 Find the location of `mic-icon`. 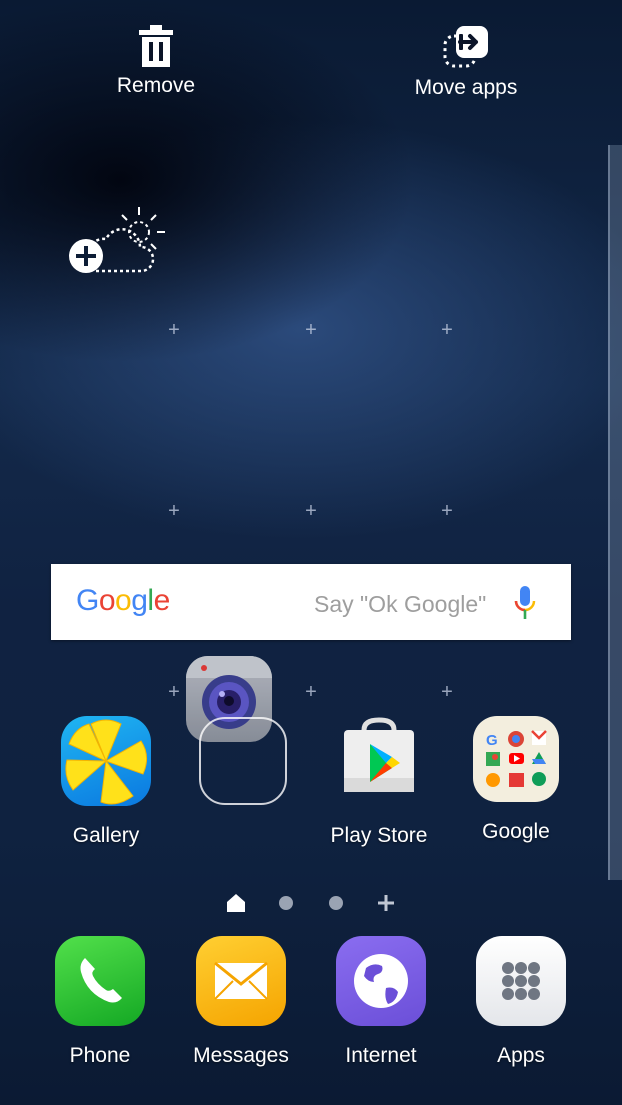

mic-icon is located at coordinates (525, 604).